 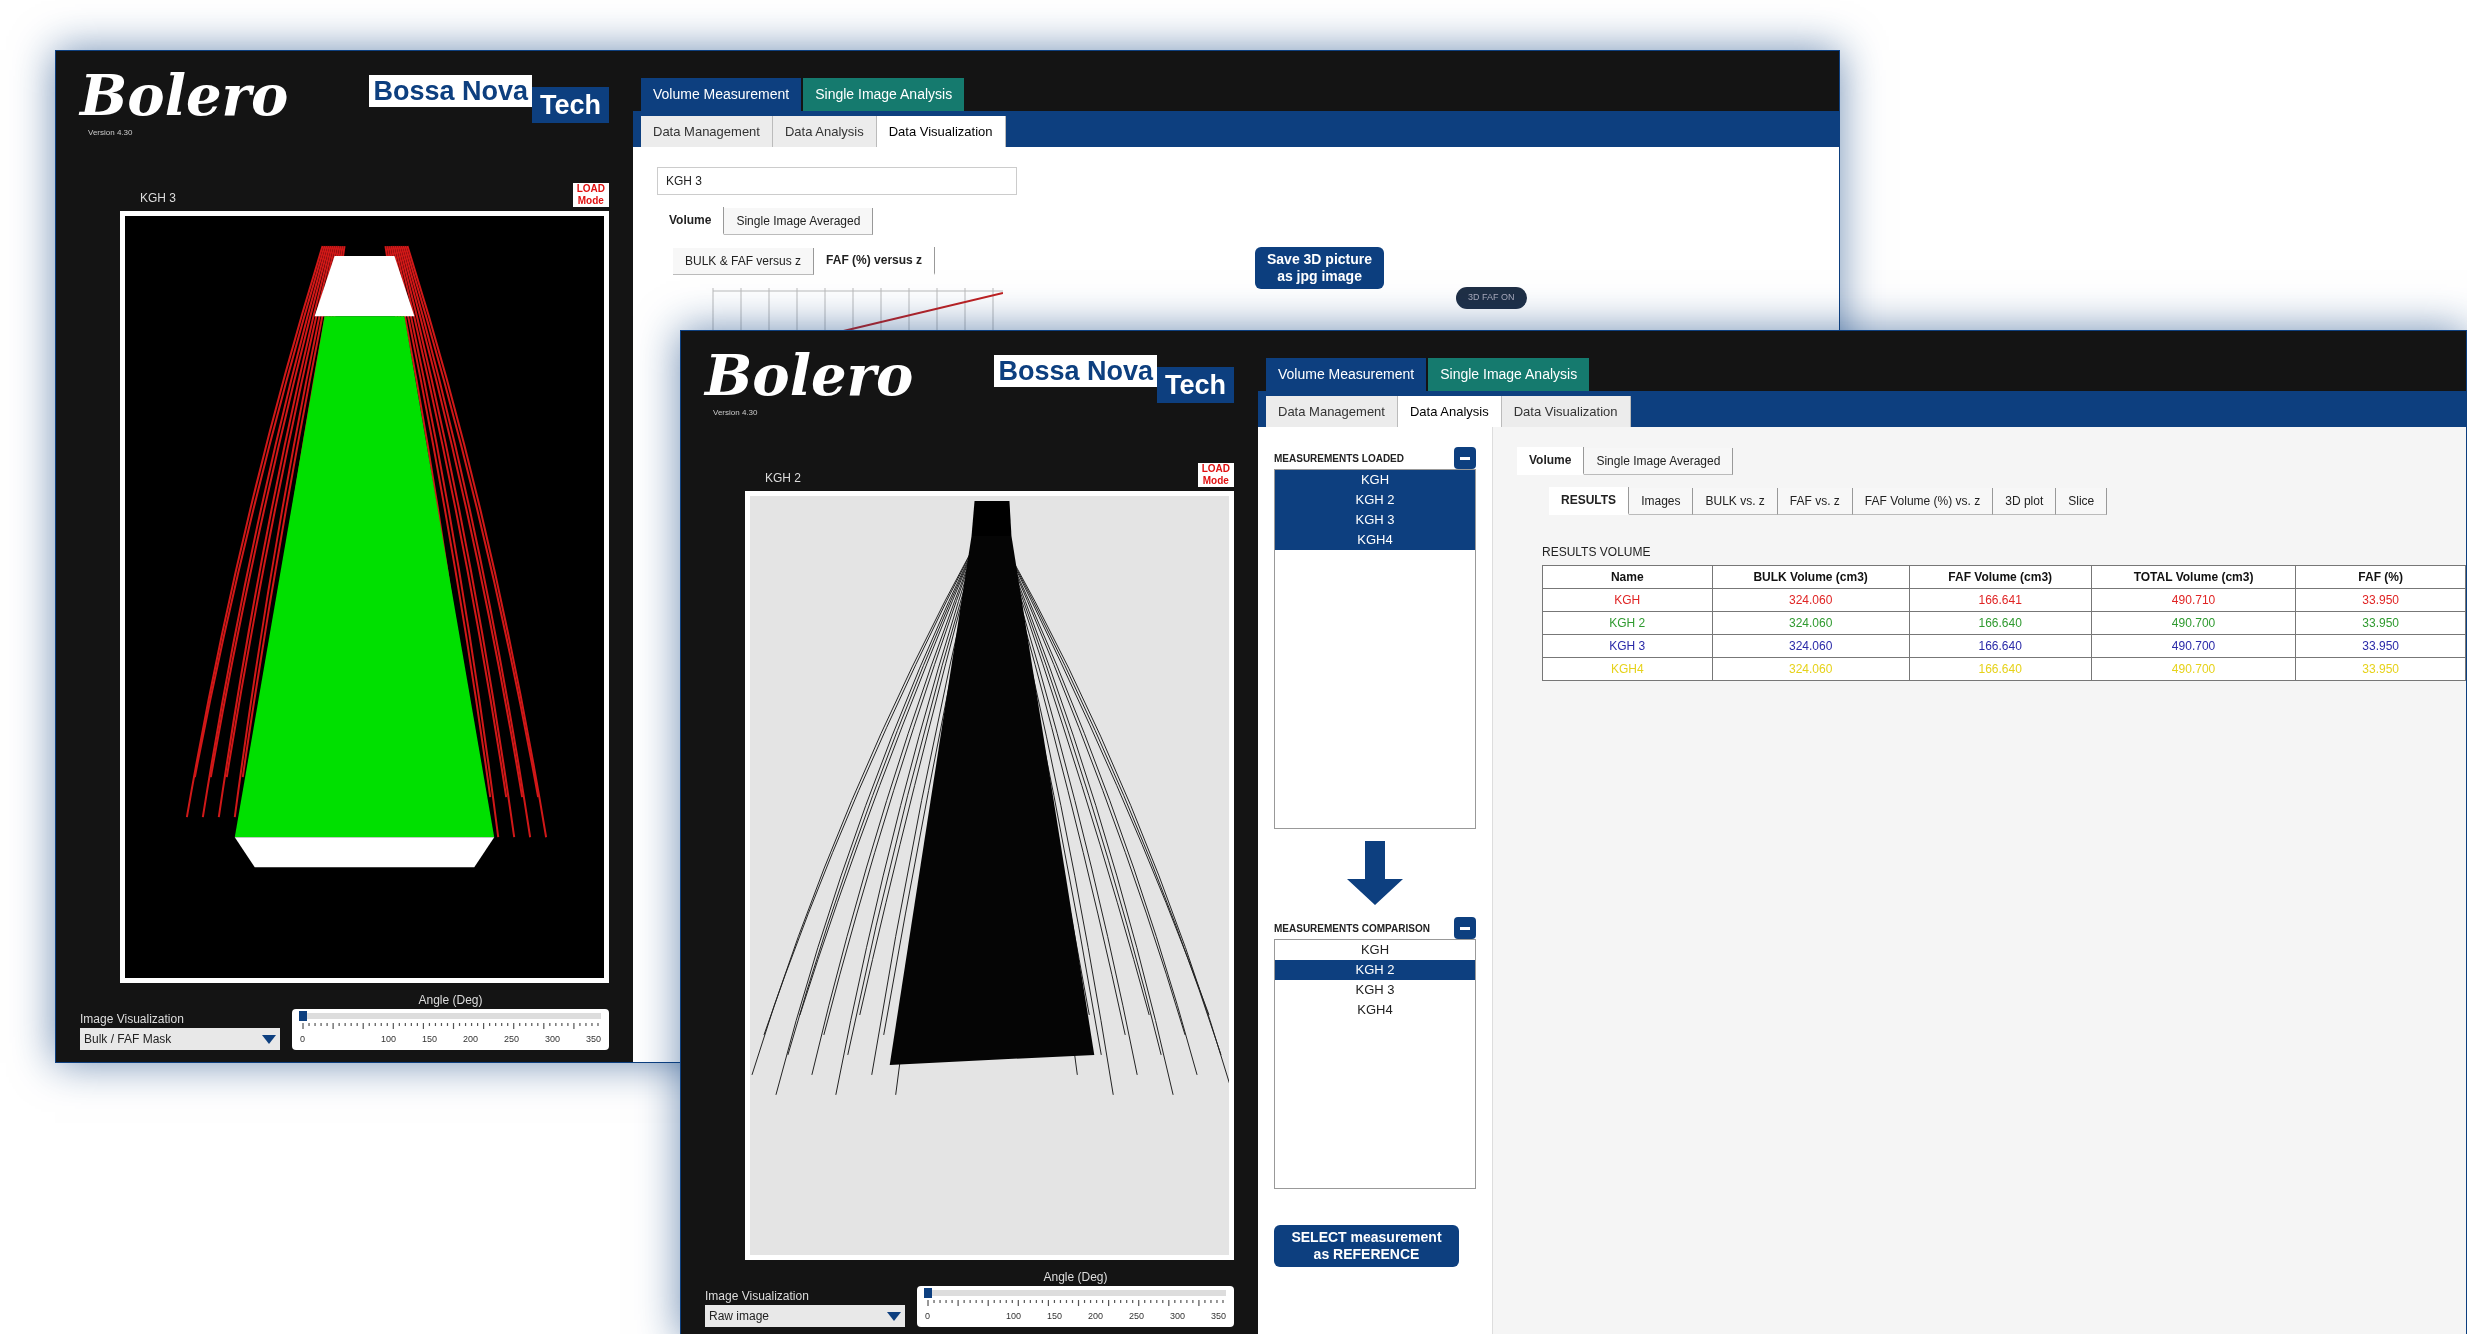 What do you see at coordinates (1627, 623) in the screenshot?
I see `table-cell: KGH 2` at bounding box center [1627, 623].